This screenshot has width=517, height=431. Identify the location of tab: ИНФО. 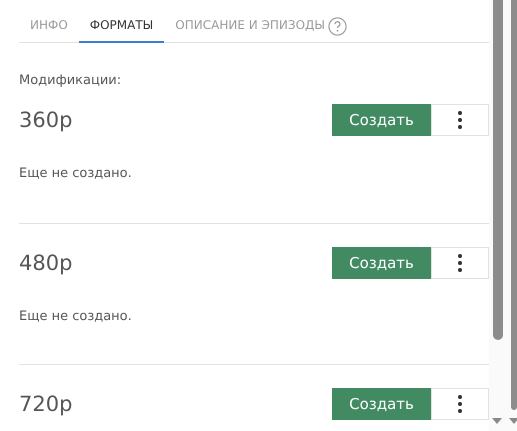
(49, 30).